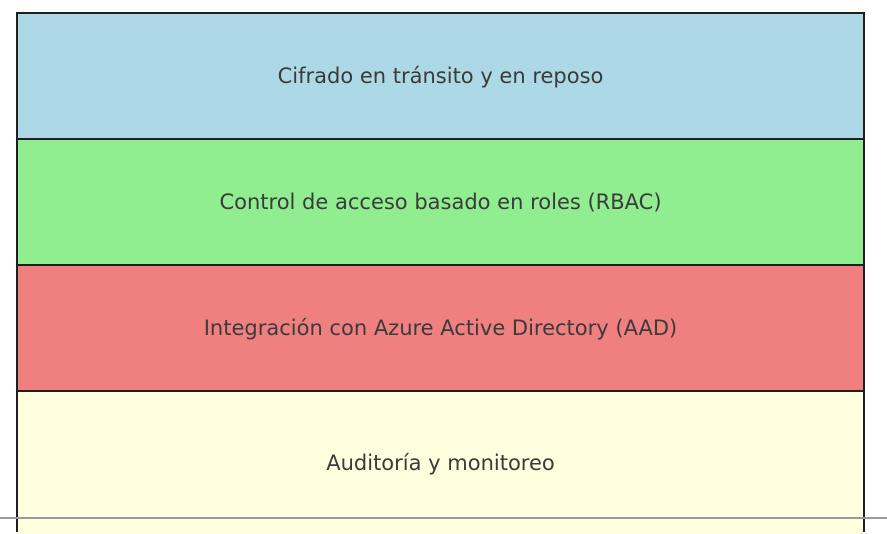 The image size is (887, 534). I want to click on layer-auditing-label: Auditoría y monitoreo, so click(440, 463).